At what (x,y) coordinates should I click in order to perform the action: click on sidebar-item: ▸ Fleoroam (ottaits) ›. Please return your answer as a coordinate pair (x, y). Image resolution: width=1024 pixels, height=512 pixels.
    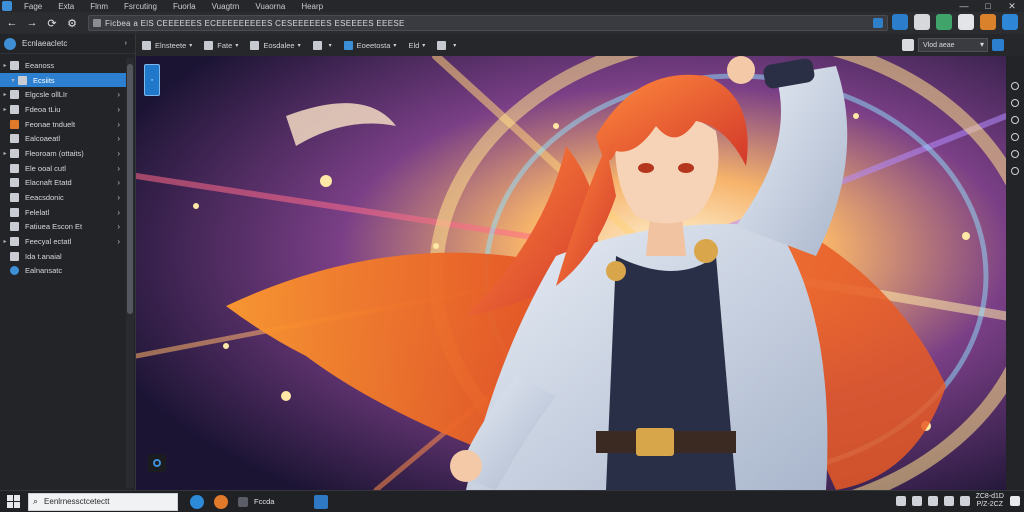
    Looking at the image, I should click on (63, 153).